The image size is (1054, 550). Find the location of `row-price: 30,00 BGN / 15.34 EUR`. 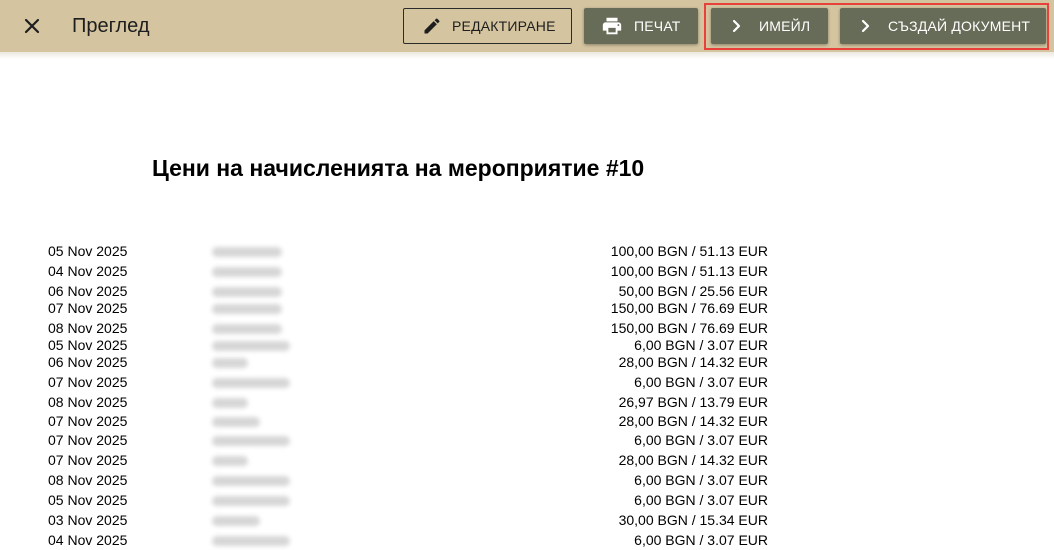

row-price: 30,00 BGN / 15.34 EUR is located at coordinates (693, 520).